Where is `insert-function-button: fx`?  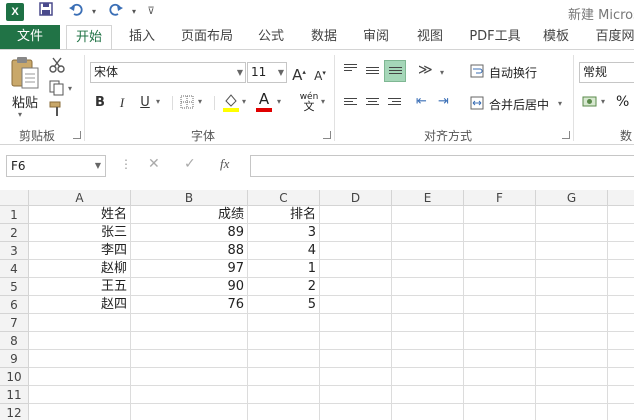 insert-function-button: fx is located at coordinates (224, 164).